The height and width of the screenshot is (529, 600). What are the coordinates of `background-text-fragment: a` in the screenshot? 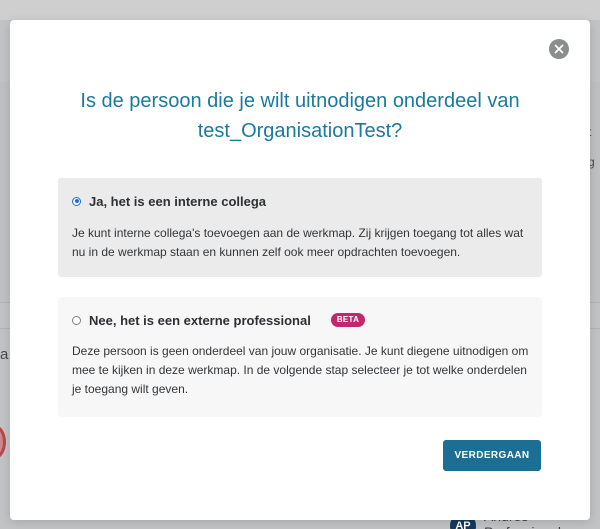 It's located at (4, 354).